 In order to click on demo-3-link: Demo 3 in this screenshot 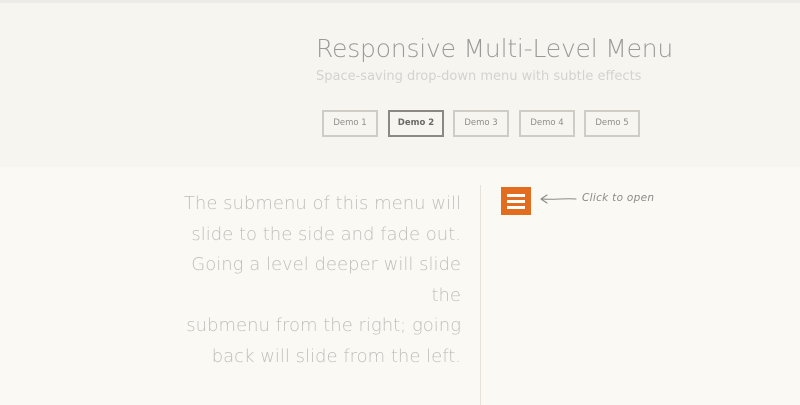, I will do `click(481, 123)`.